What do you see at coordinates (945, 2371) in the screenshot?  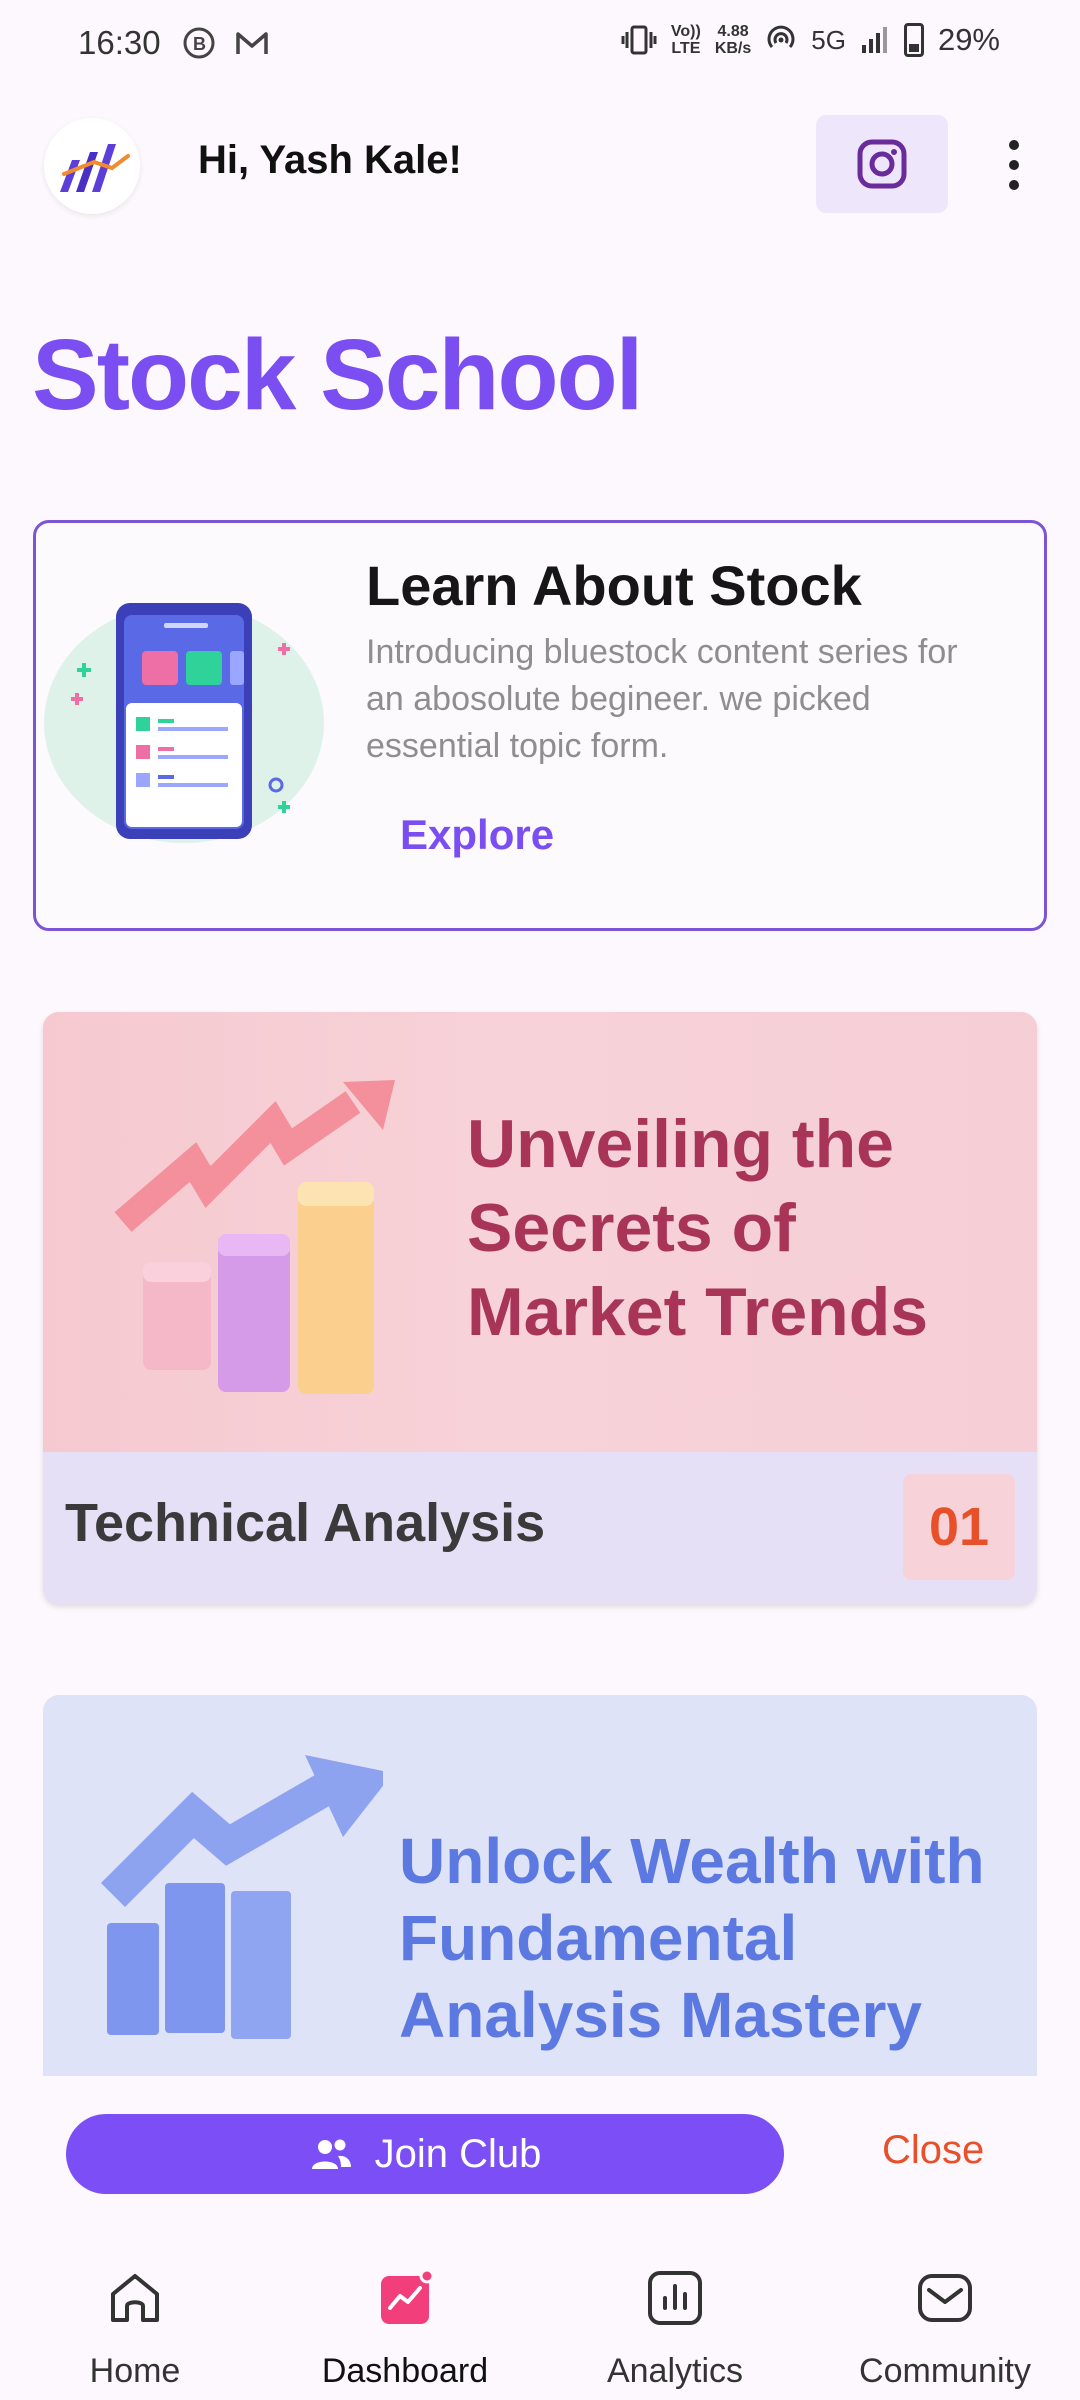 I see `nav-community-label: Community` at bounding box center [945, 2371].